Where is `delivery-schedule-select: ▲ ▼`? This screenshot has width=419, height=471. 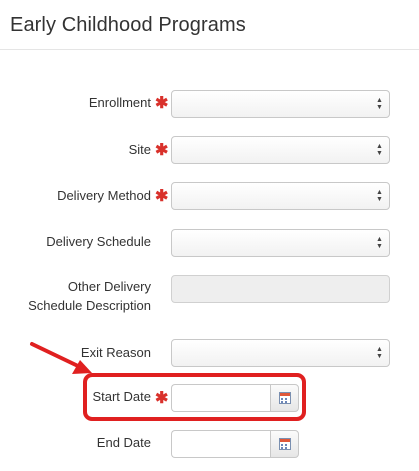
delivery-schedule-select: ▲ ▼ is located at coordinates (280, 243).